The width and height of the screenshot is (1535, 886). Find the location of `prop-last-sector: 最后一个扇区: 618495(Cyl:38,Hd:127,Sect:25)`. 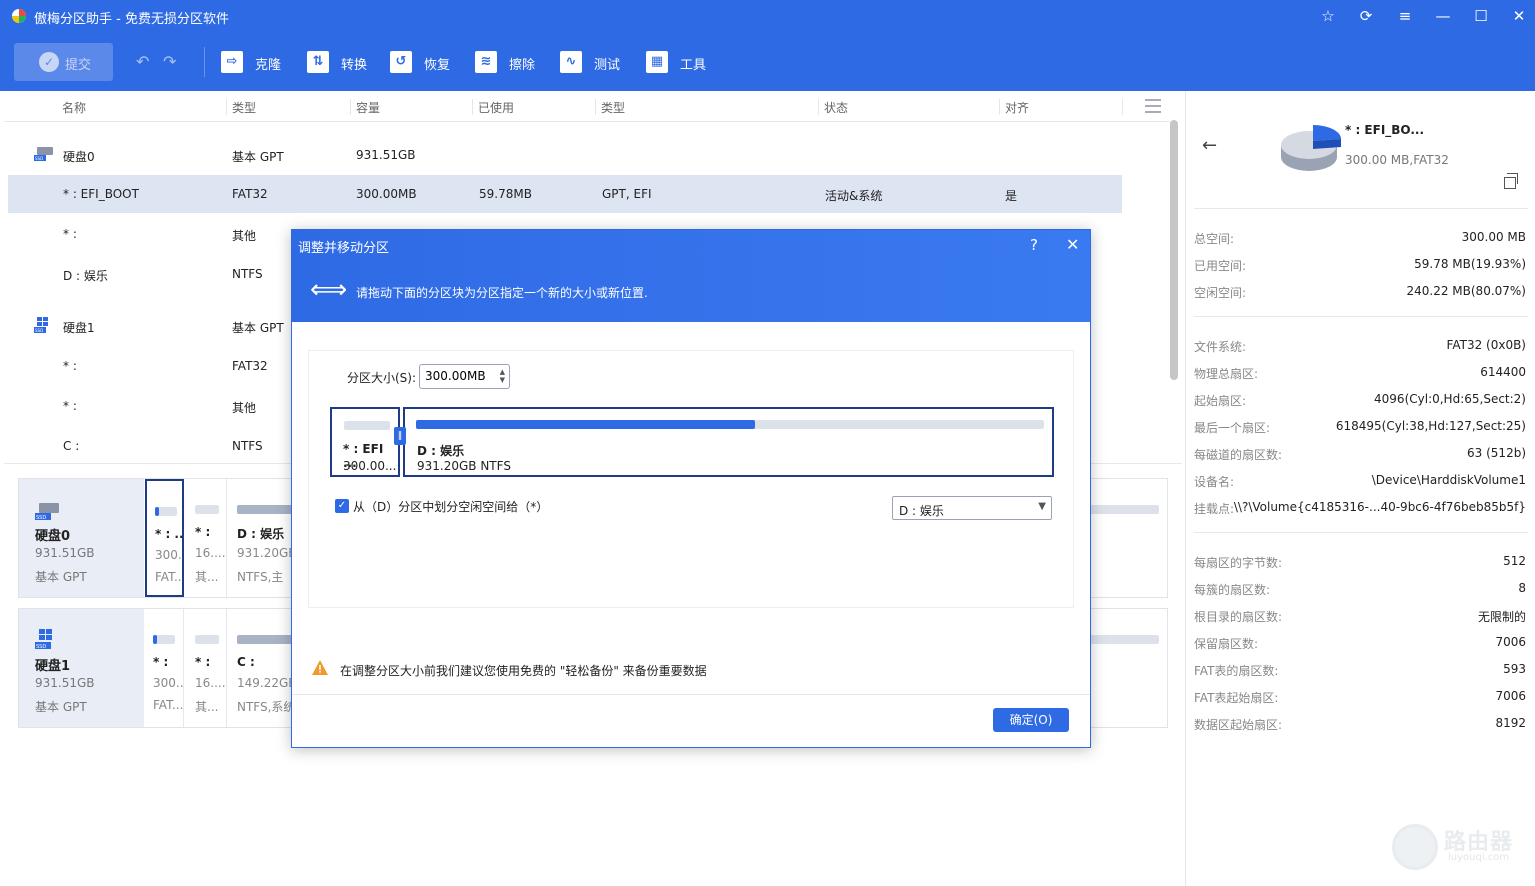

prop-last-sector: 最后一个扇区: 618495(Cyl:38,Hd:127,Sect:25) is located at coordinates (1360, 427).